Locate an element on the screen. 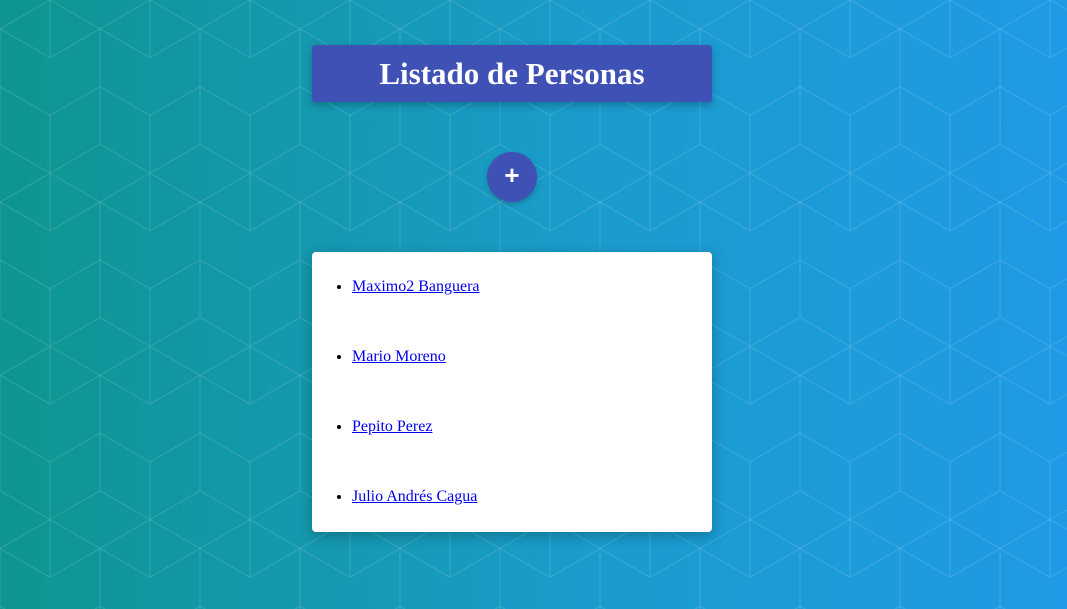 This screenshot has height=609, width=1067. list-item: Mario Moreno is located at coordinates (399, 357).